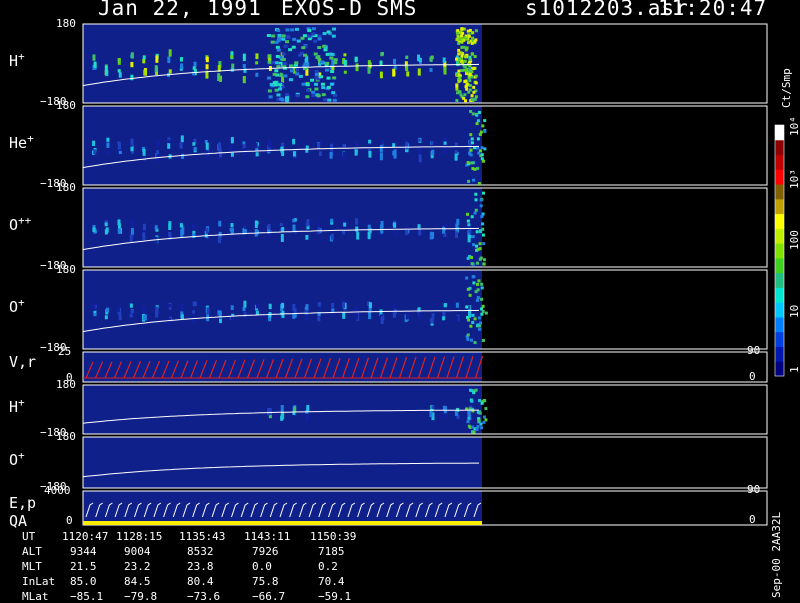  Describe the element at coordinates (137, 566) in the screenshot. I see `ephem-value: 23.2` at that location.